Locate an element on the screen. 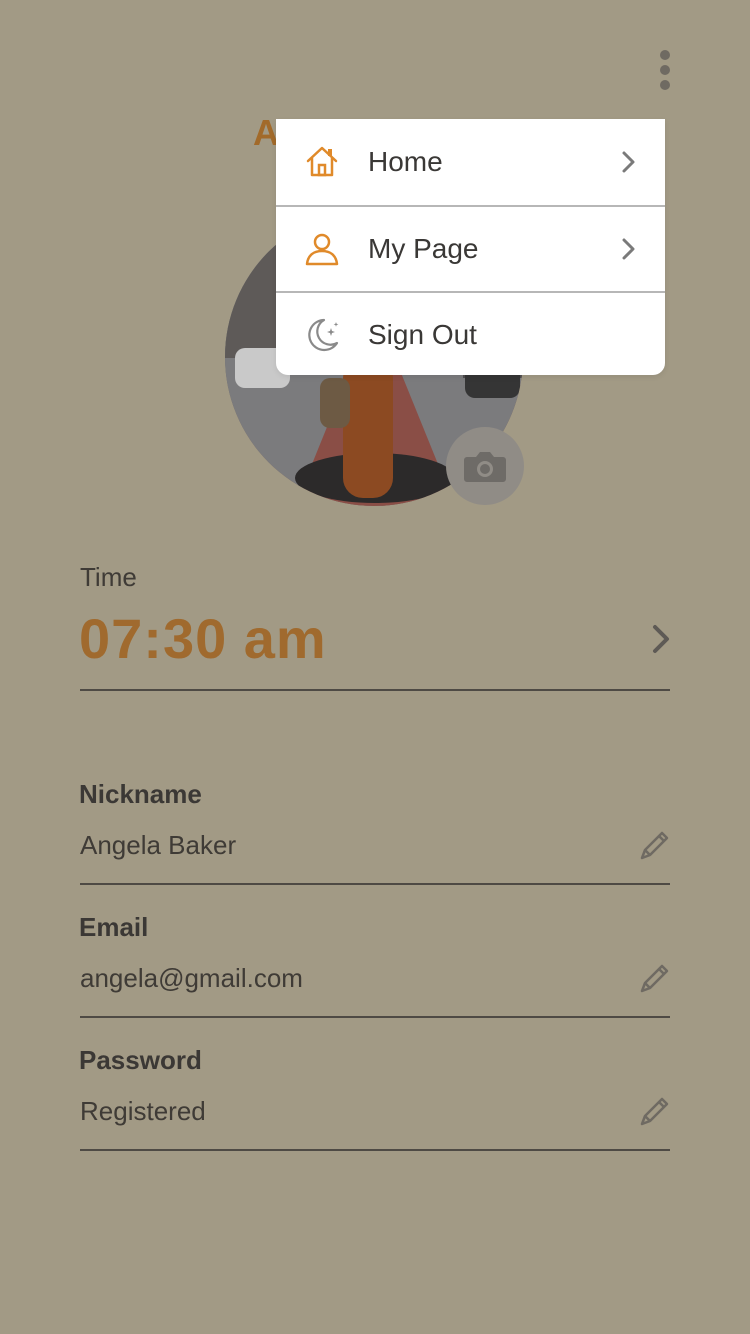  time-label: Time is located at coordinates (108, 577).